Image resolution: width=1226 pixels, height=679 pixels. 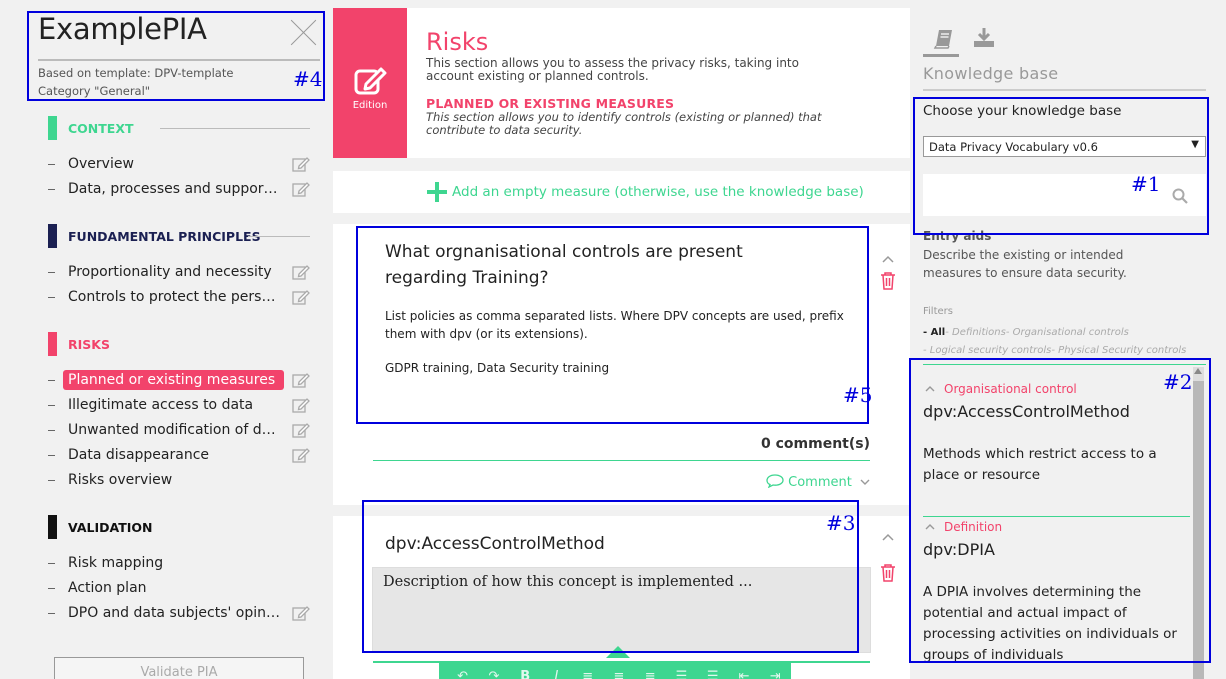 I want to click on tab-underline, so click(x=941, y=55).